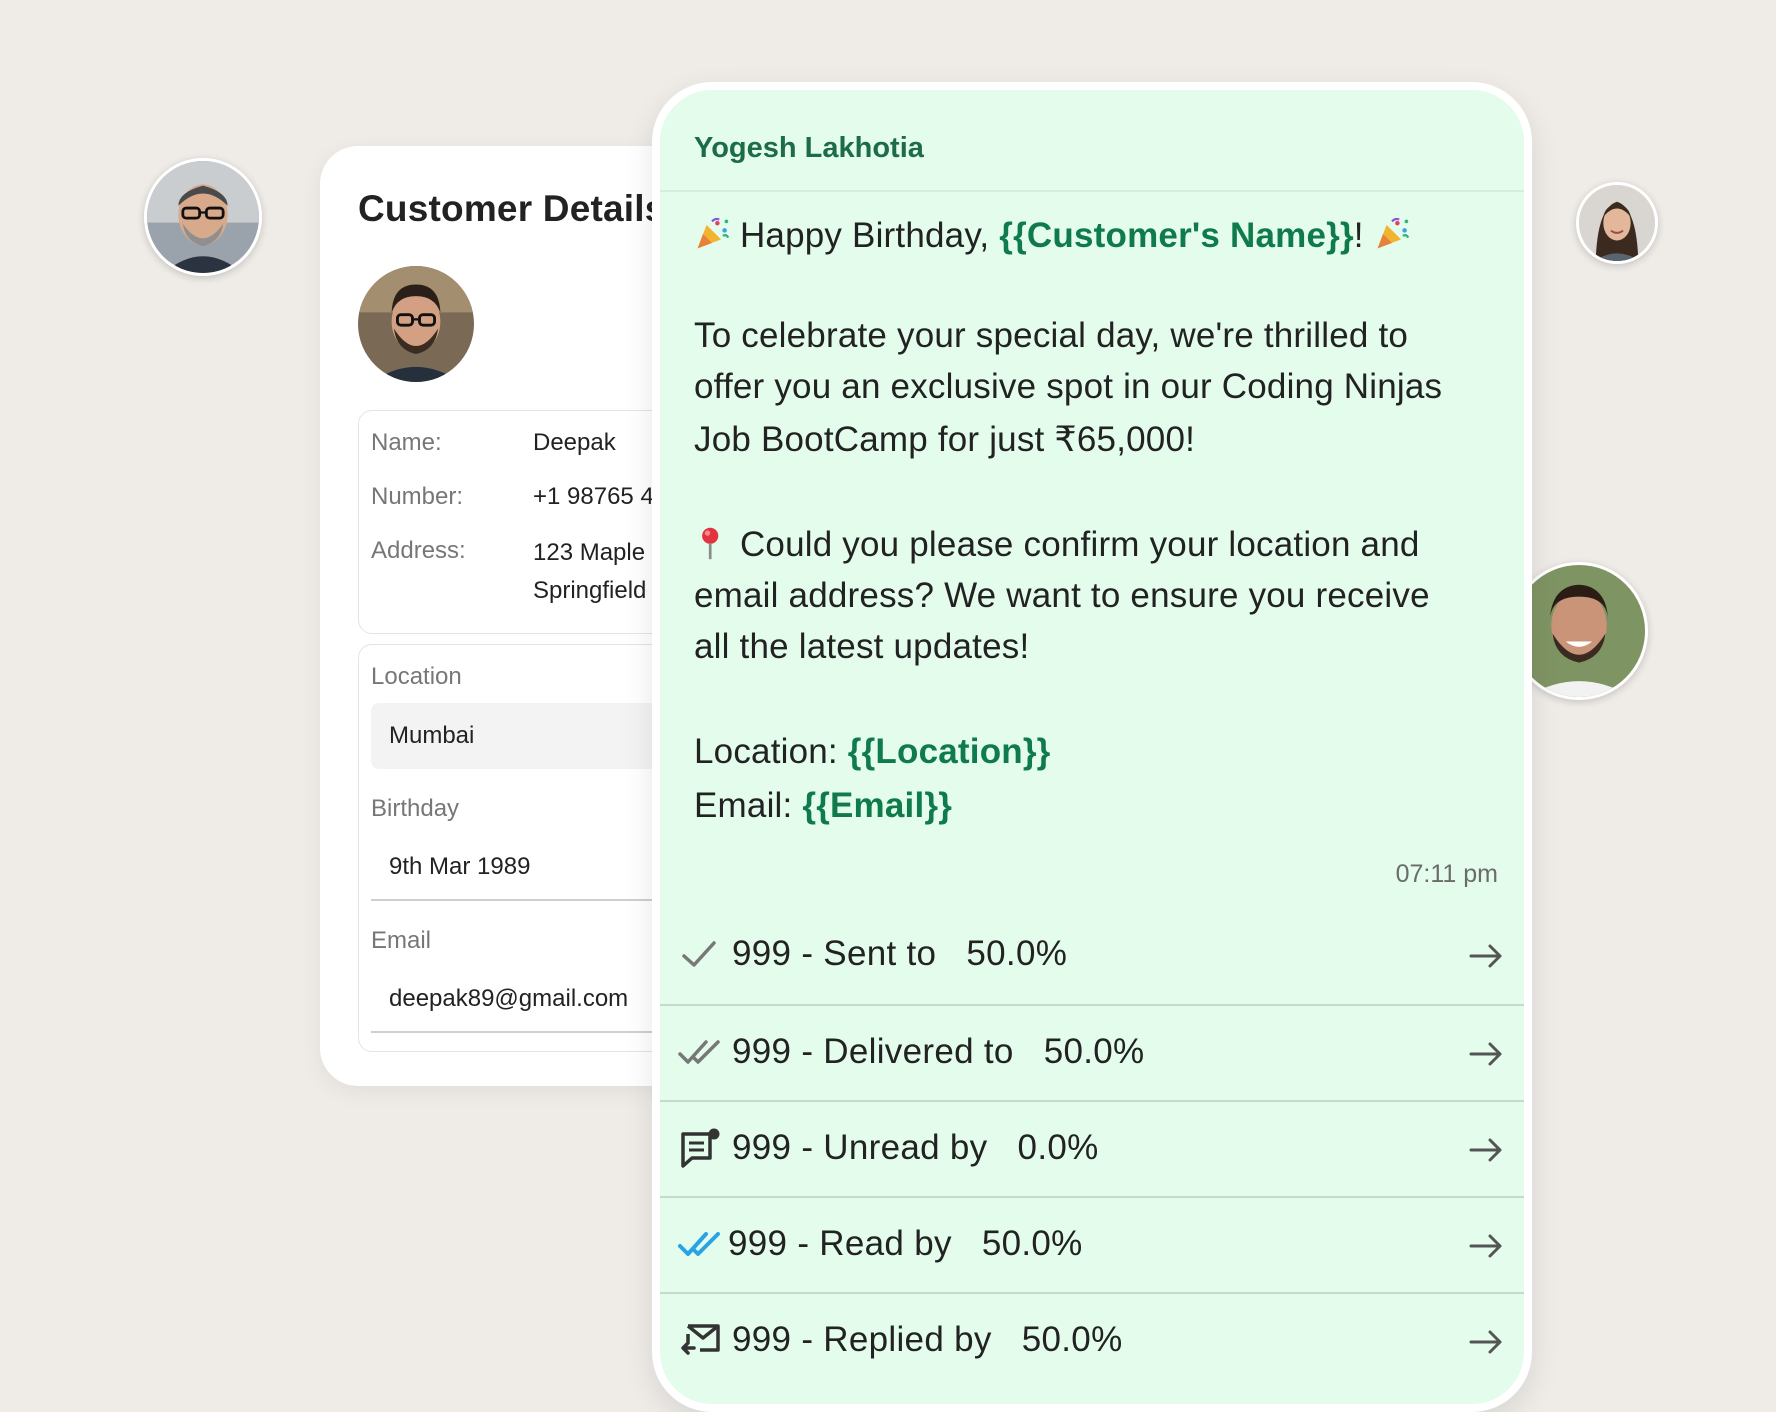 This screenshot has height=1412, width=1776. What do you see at coordinates (416, 324) in the screenshot?
I see `customer-avatar` at bounding box center [416, 324].